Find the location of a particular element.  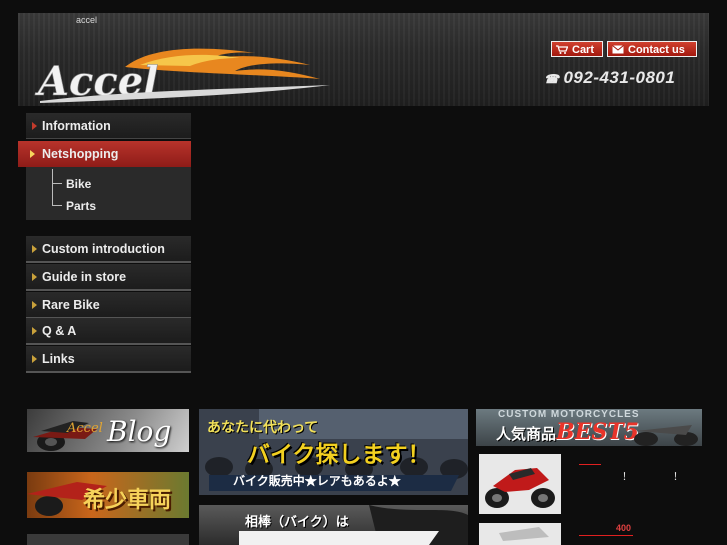

product-1-link-line is located at coordinates (590, 464).